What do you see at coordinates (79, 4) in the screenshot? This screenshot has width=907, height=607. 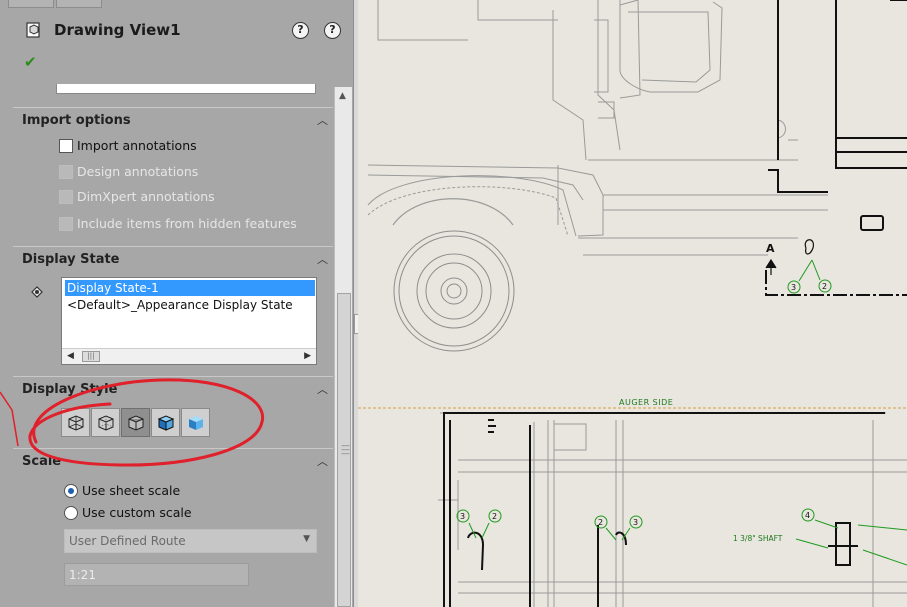 I see `tab-property-manager` at bounding box center [79, 4].